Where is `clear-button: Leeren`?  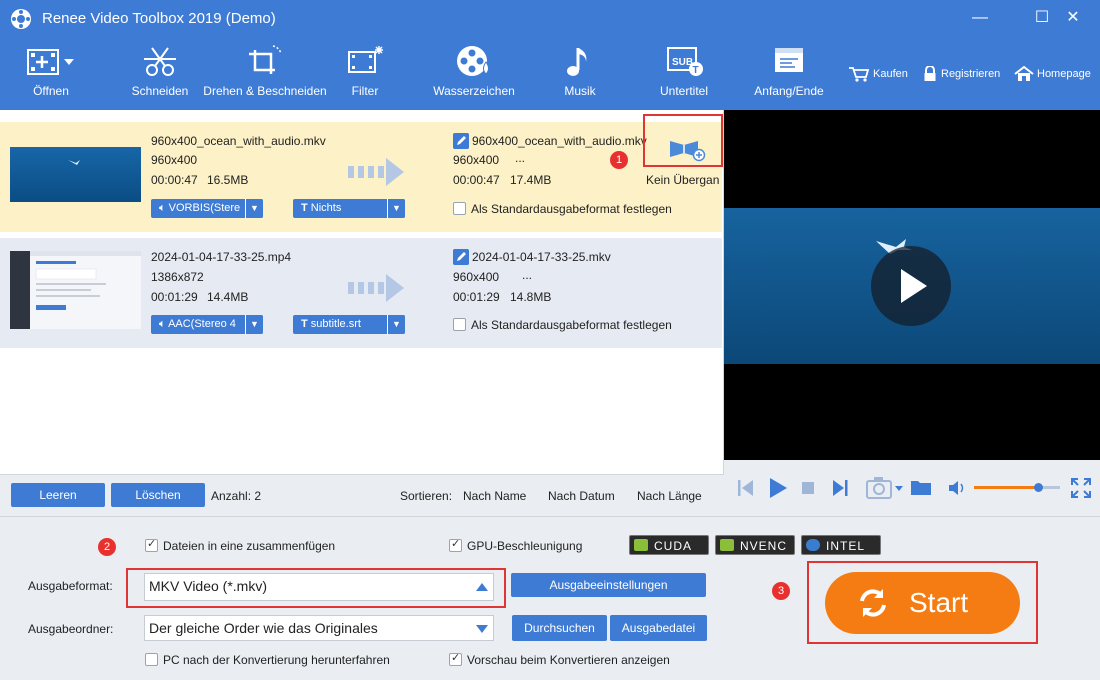
clear-button: Leeren is located at coordinates (58, 495).